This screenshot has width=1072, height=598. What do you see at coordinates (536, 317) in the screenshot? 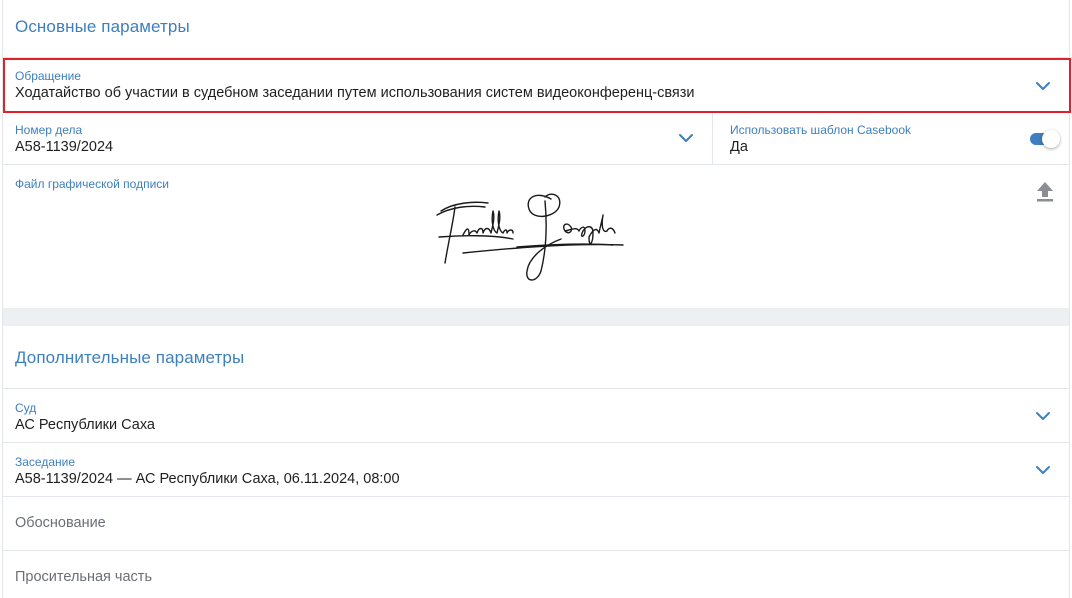
I see `section-separator` at bounding box center [536, 317].